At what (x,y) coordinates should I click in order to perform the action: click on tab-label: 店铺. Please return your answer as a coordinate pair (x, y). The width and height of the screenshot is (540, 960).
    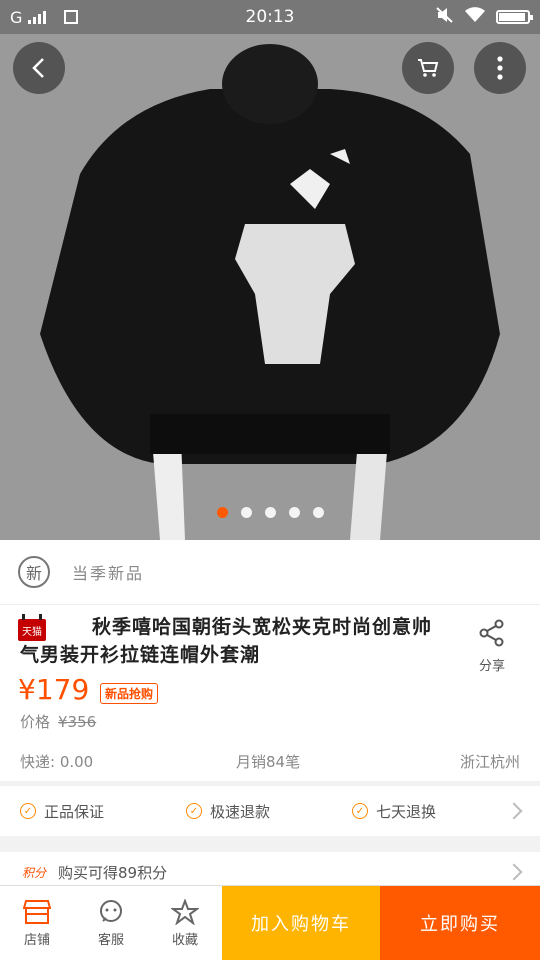
    Looking at the image, I should click on (36, 940).